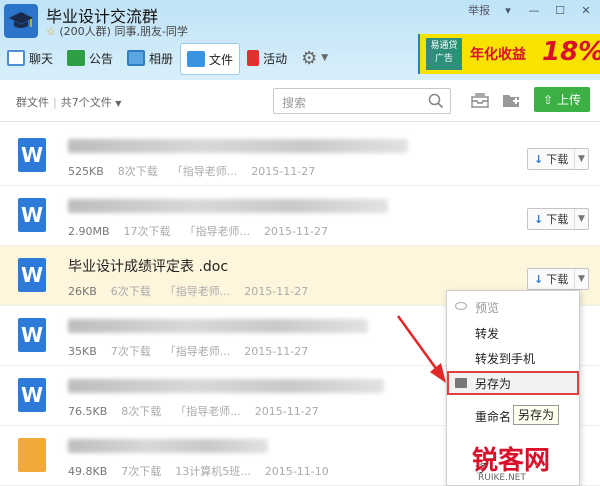  I want to click on upload-button: ⇧ 上传, so click(562, 99).